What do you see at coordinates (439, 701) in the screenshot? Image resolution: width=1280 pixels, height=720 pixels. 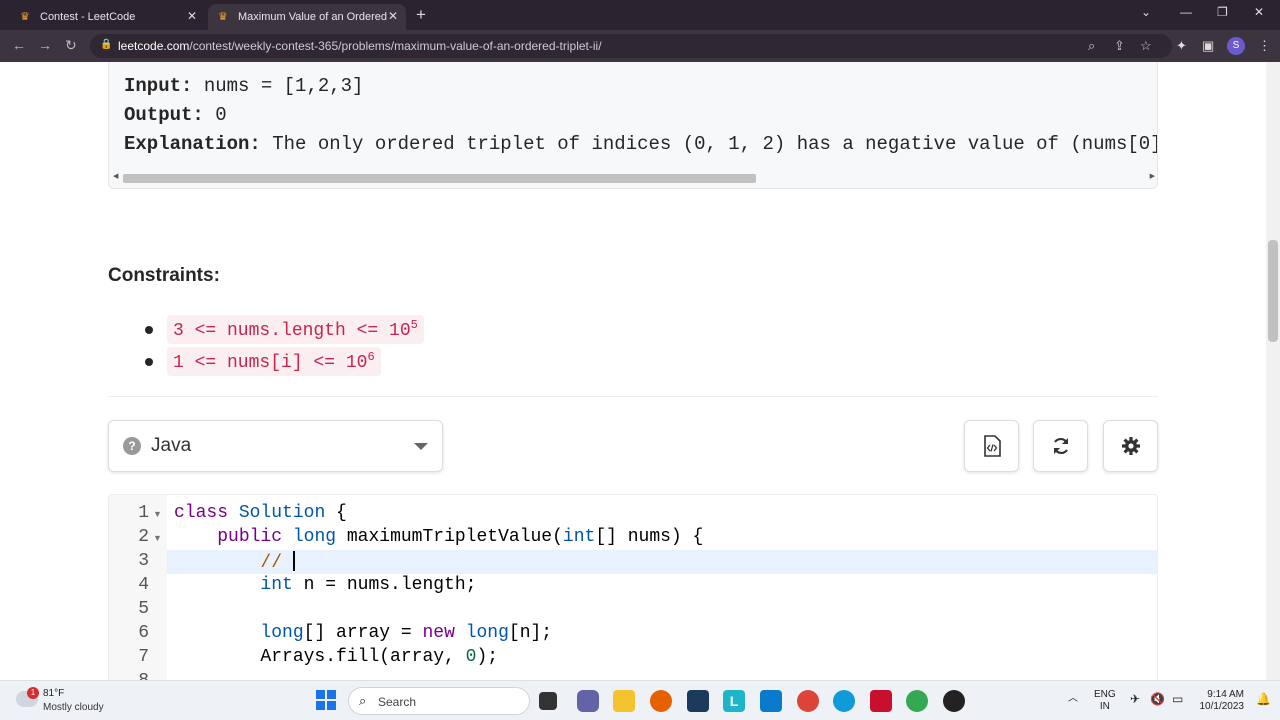 I see `taskbar-search: ⌕ Search` at bounding box center [439, 701].